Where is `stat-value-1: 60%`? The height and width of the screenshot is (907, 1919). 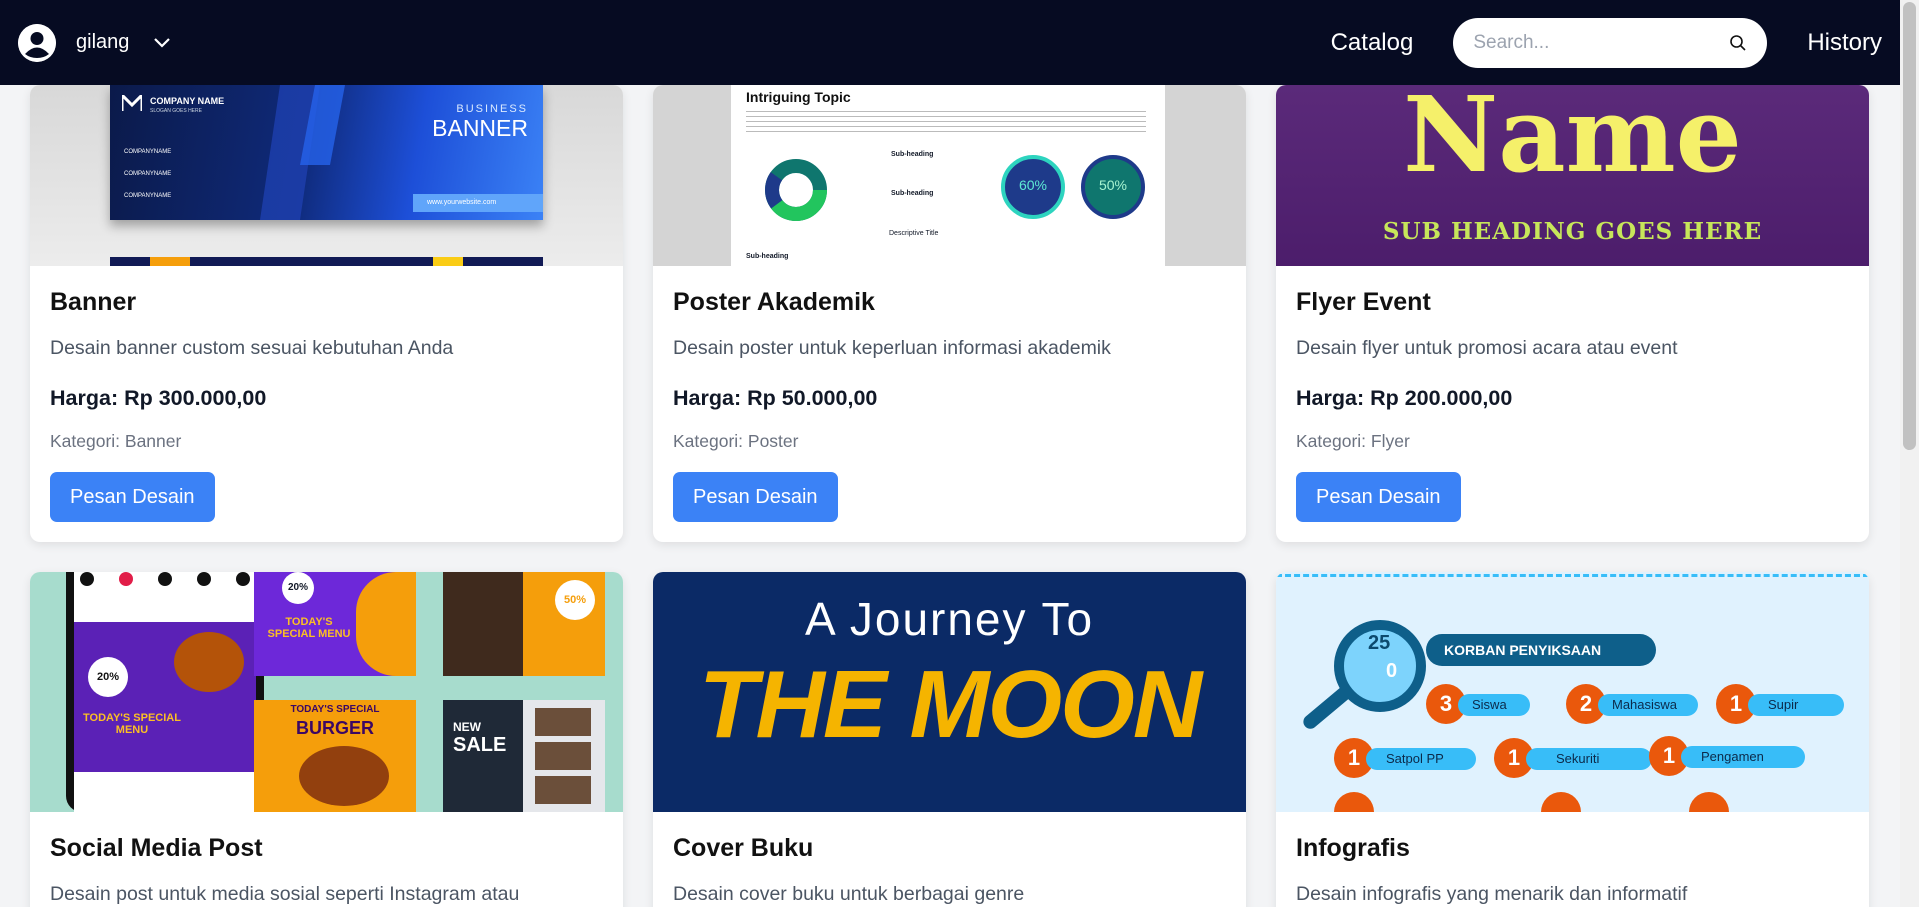
stat-value-1: 60% is located at coordinates (1033, 185).